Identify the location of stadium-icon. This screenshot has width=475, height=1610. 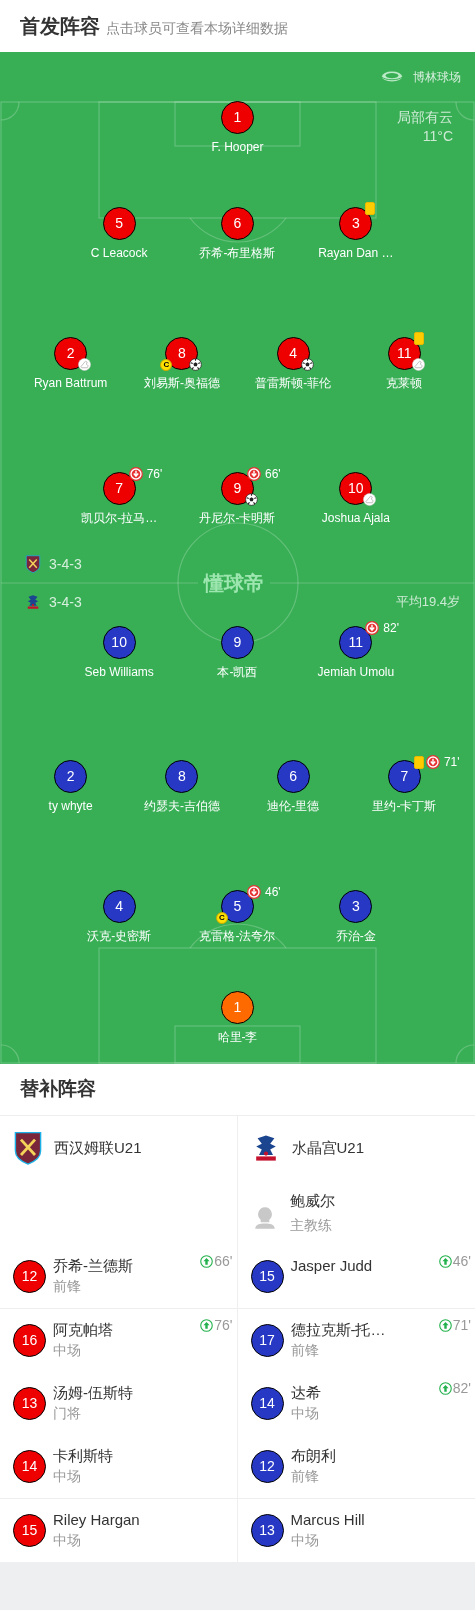
(392, 76).